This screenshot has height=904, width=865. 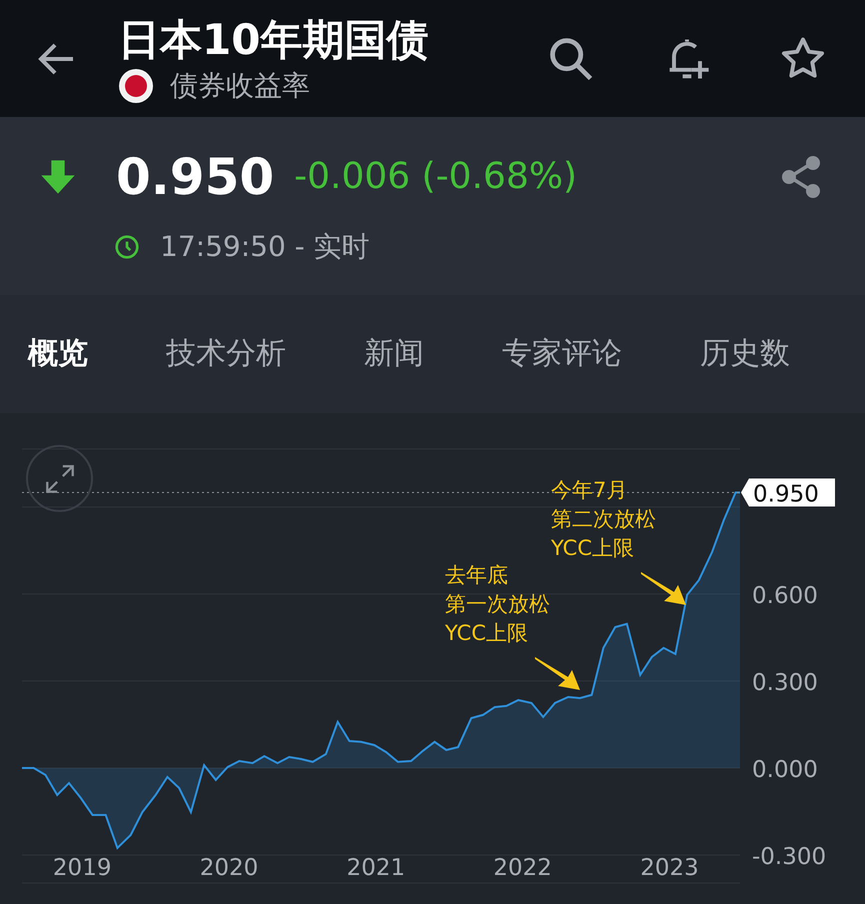 What do you see at coordinates (562, 354) in the screenshot?
I see `tab: 专家评论` at bounding box center [562, 354].